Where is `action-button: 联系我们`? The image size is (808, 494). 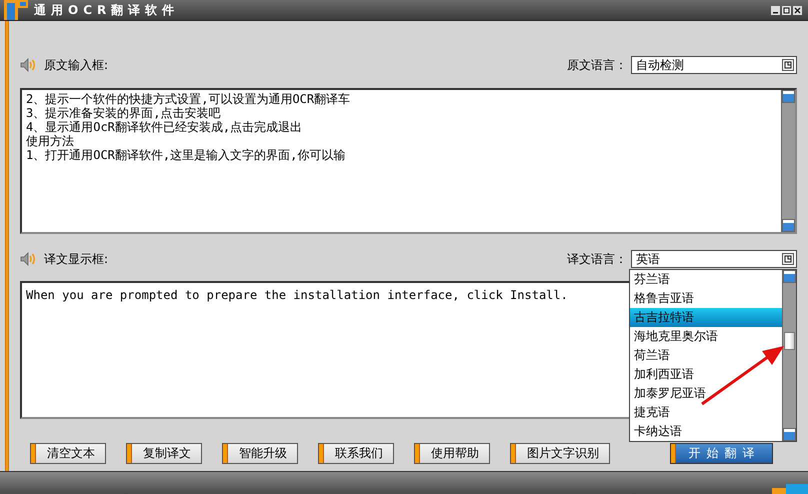
action-button: 联系我们 is located at coordinates (356, 453).